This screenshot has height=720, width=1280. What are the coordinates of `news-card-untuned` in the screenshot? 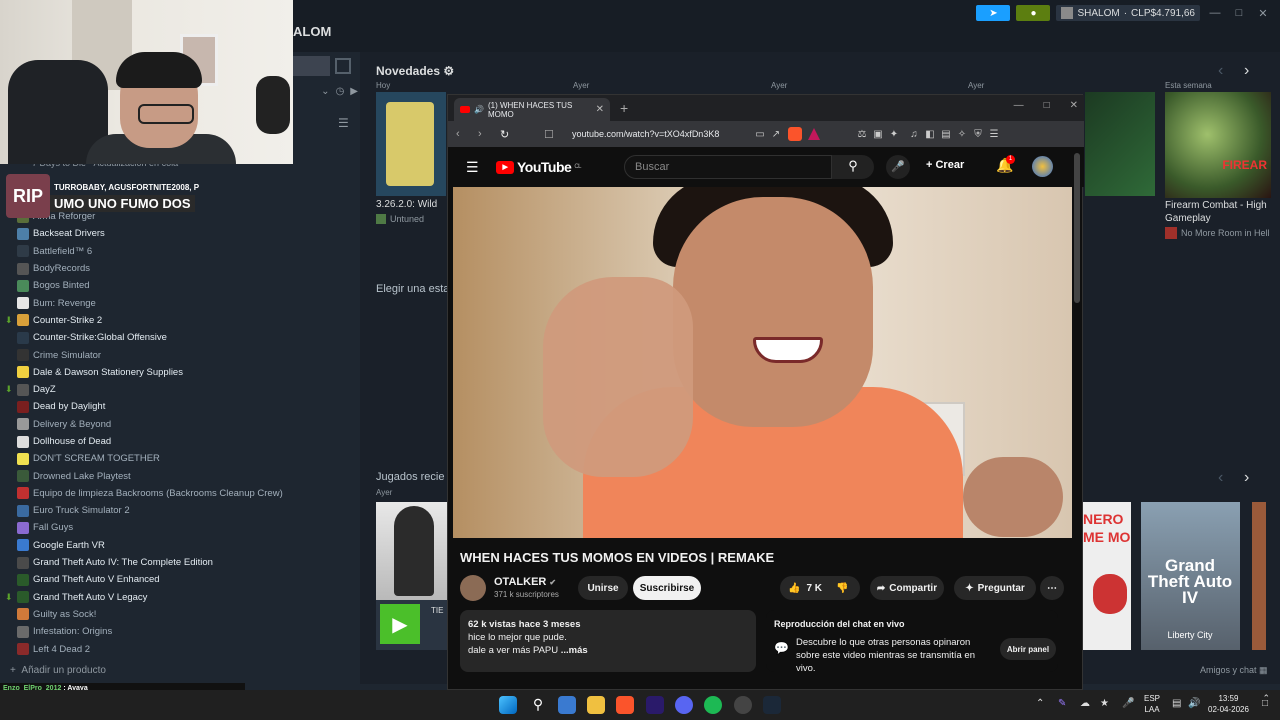 It's located at (411, 144).